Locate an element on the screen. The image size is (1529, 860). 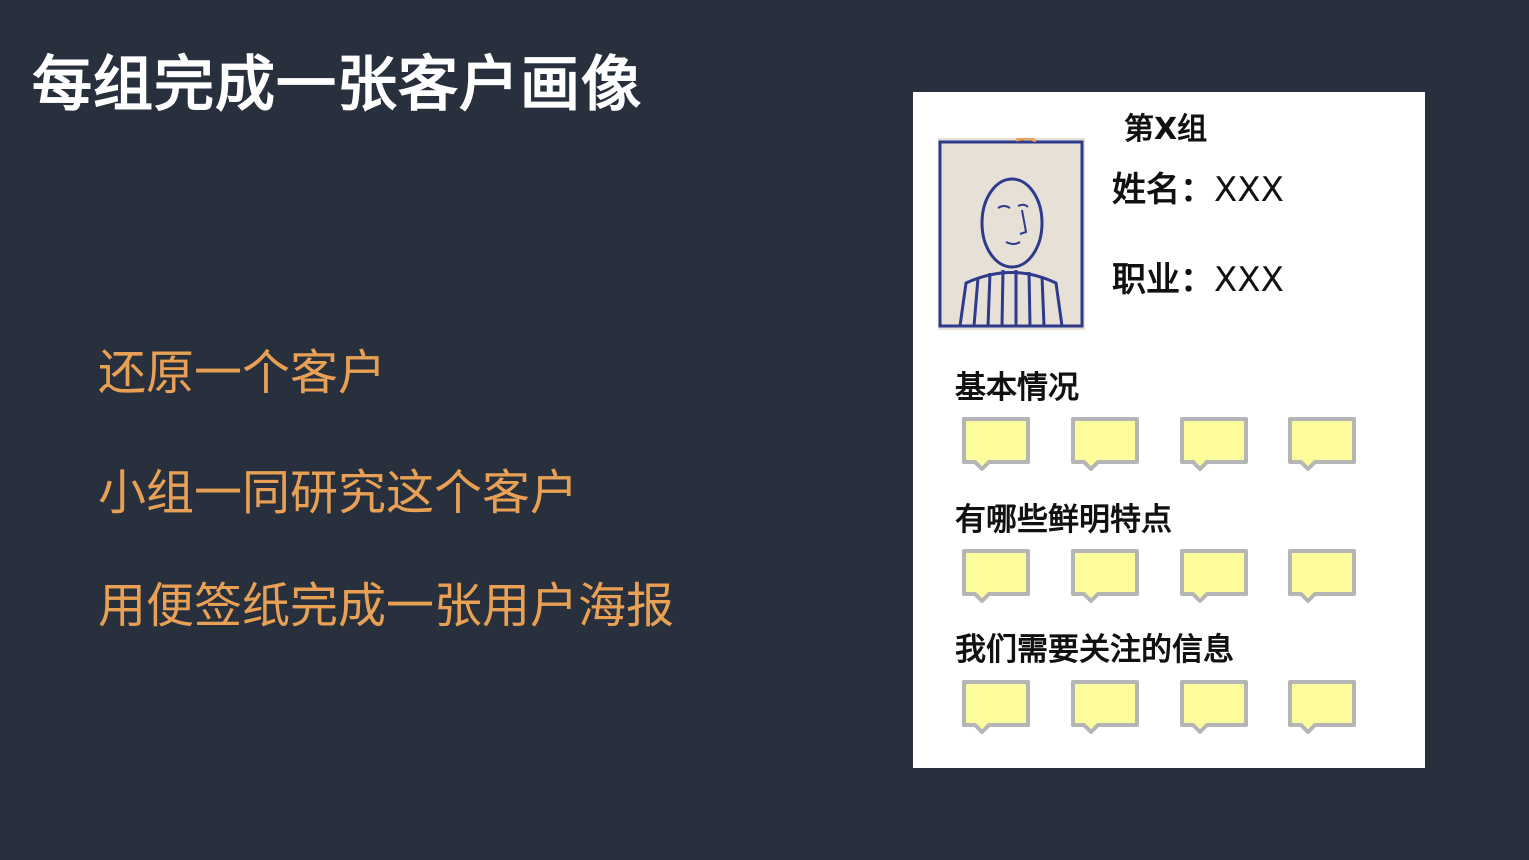
name-label: 姓名： is located at coordinates (1163, 190).